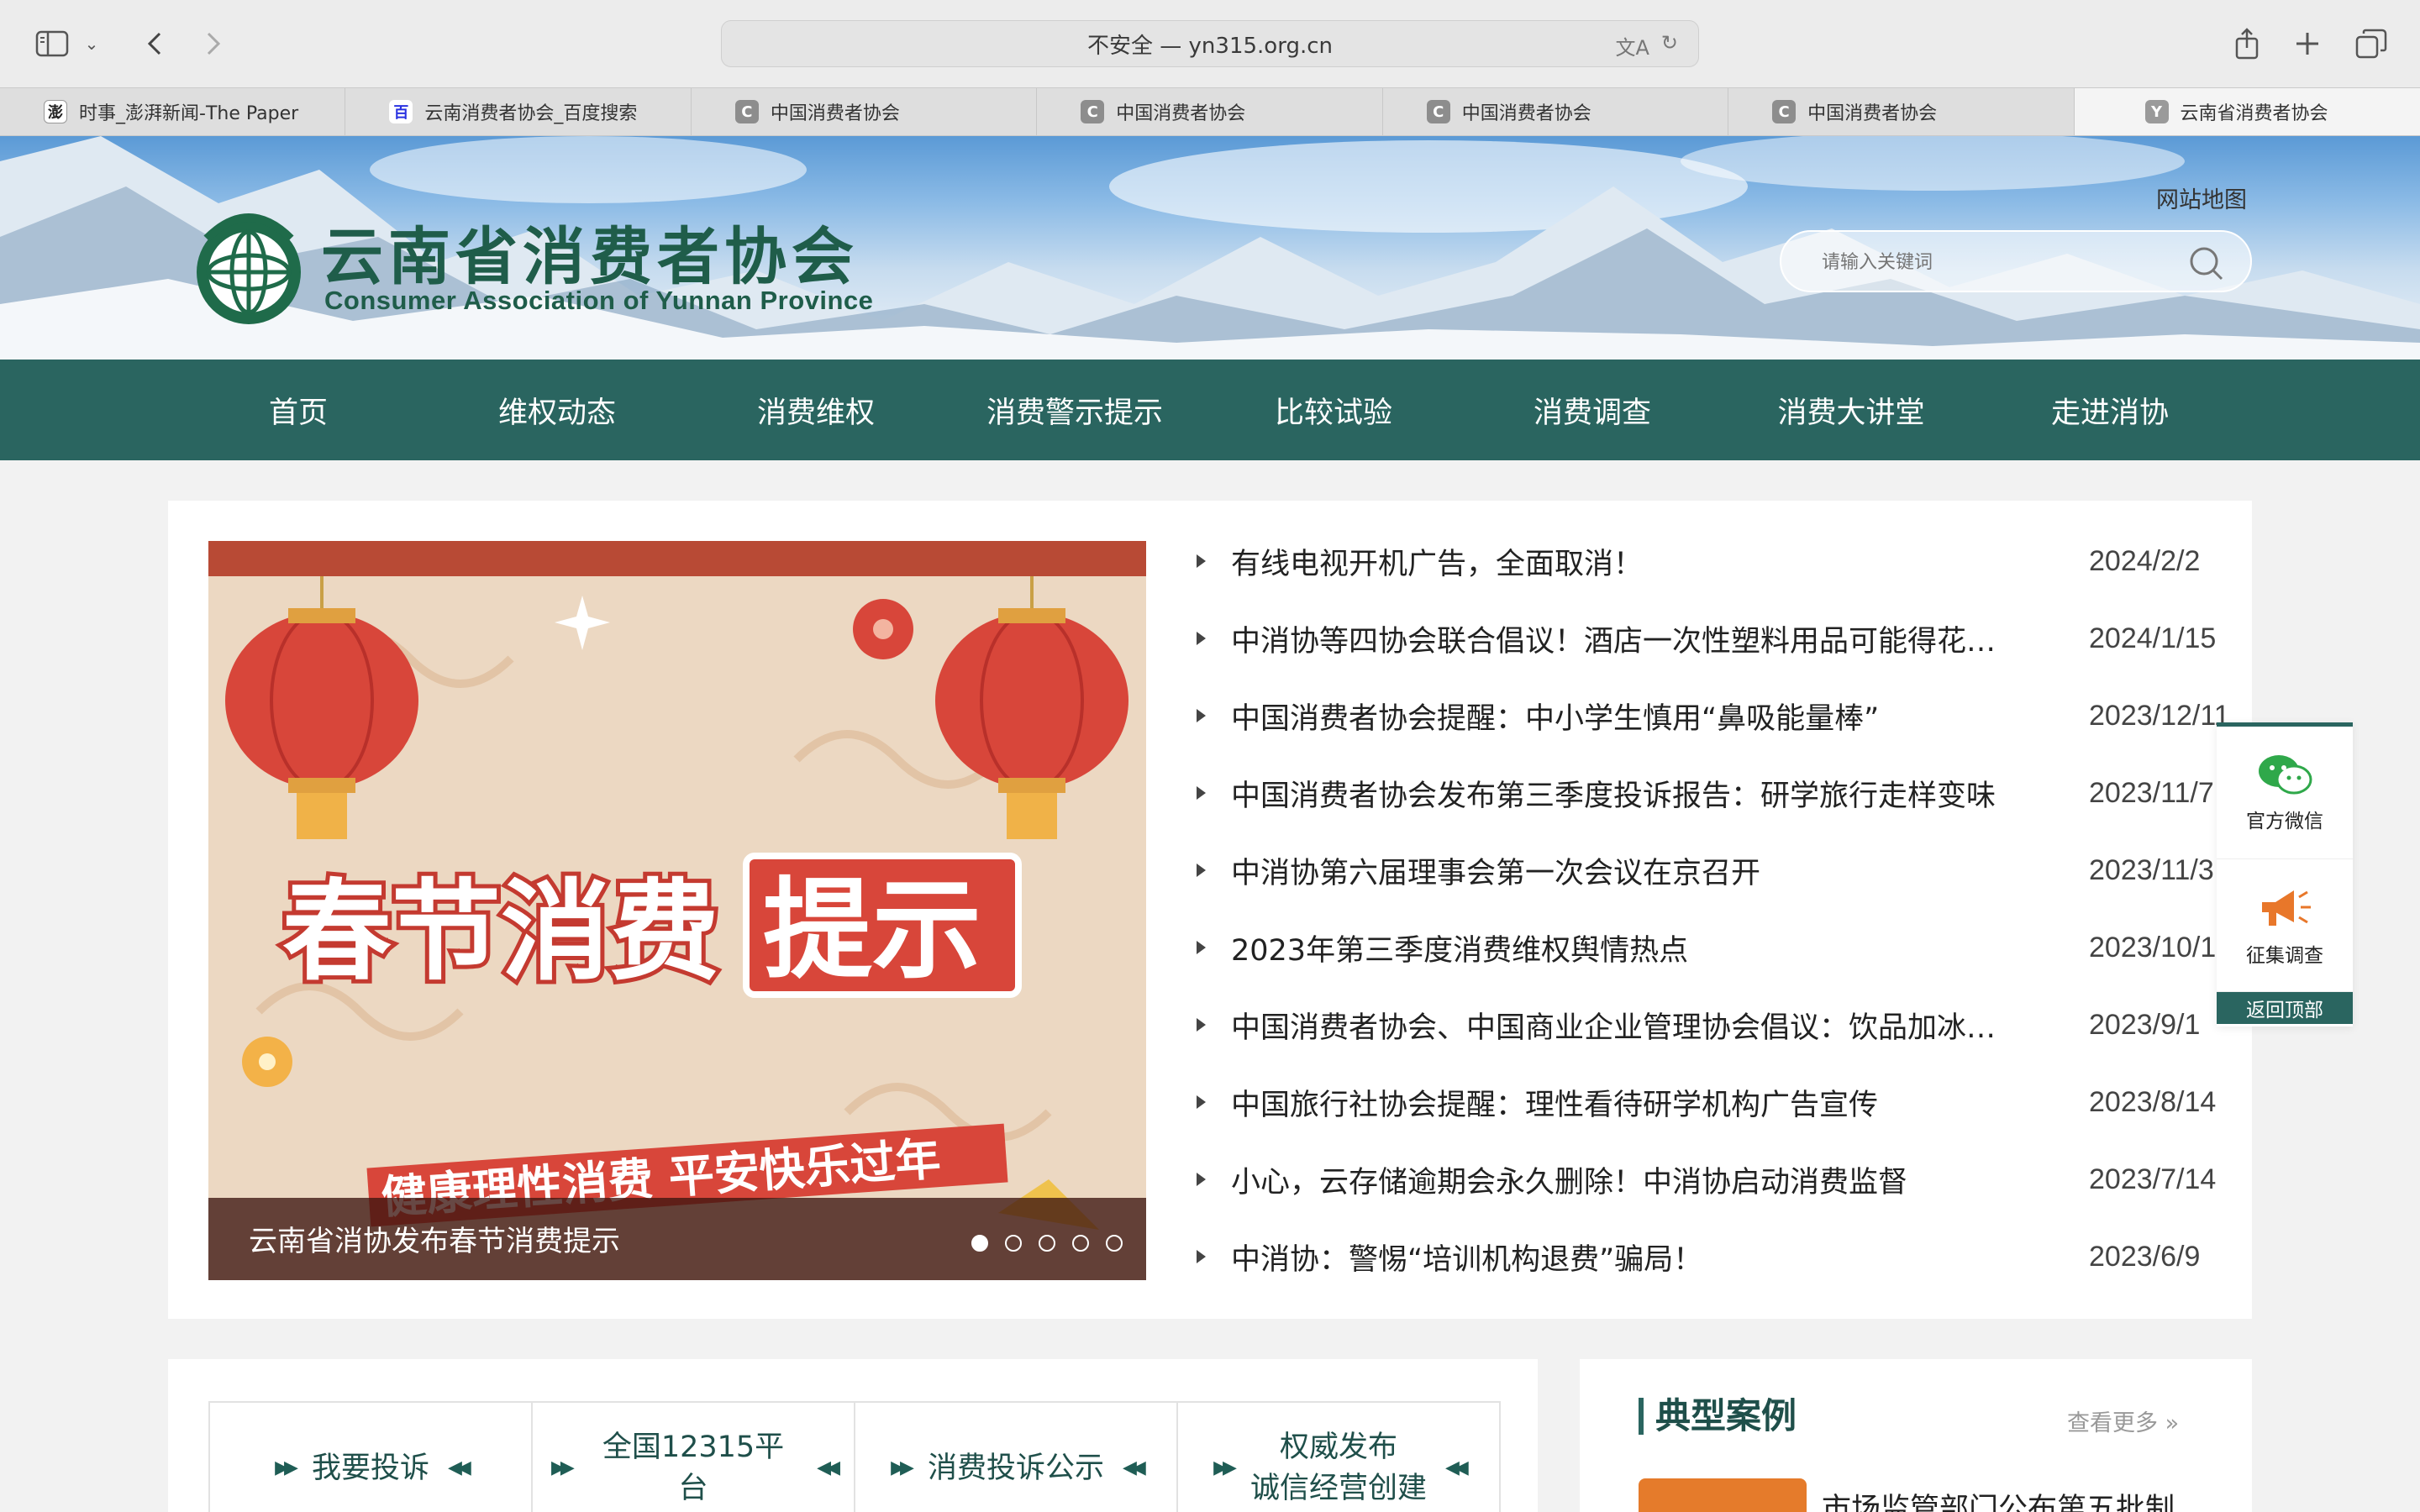  What do you see at coordinates (1016, 1468) in the screenshot?
I see `quick-link-label: 消费投诉公示` at bounding box center [1016, 1468].